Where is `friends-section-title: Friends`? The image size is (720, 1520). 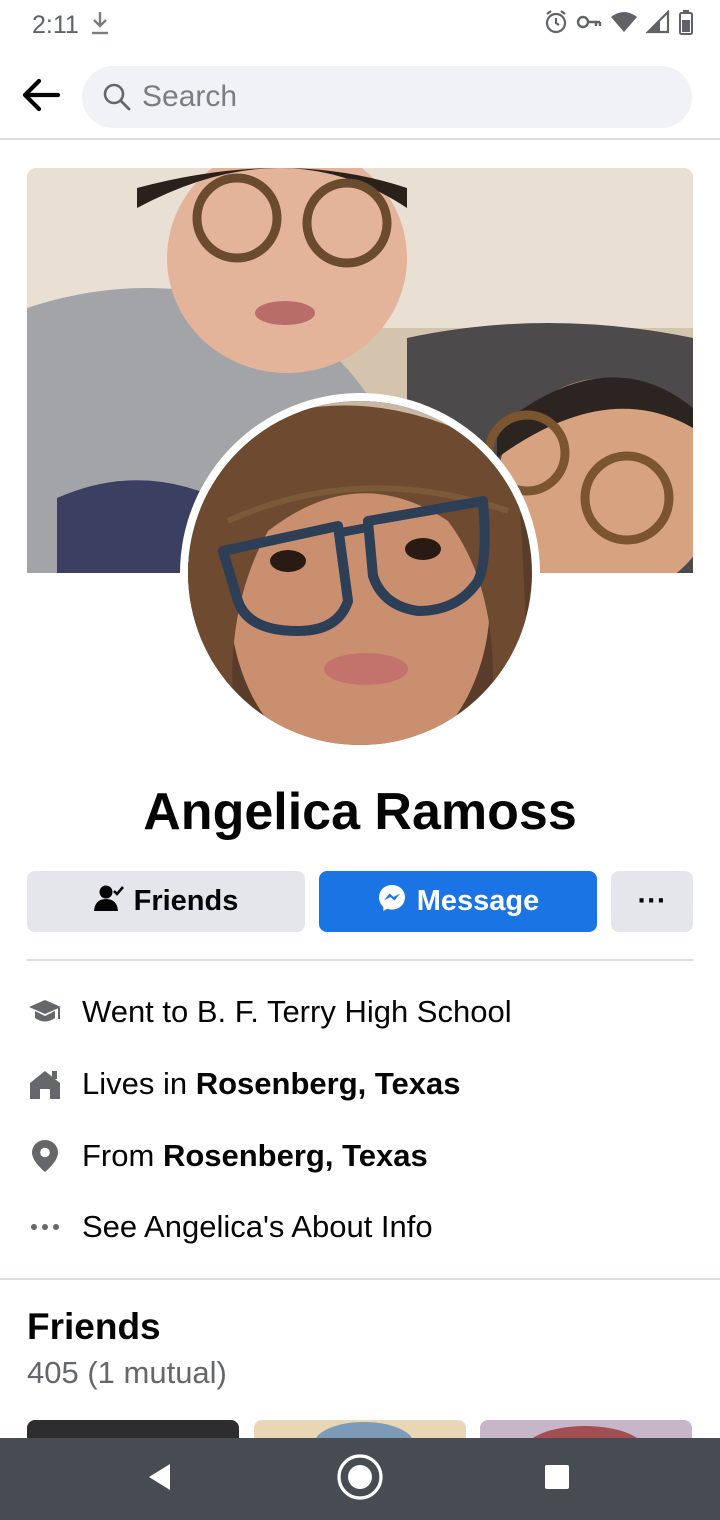 friends-section-title: Friends is located at coordinates (94, 1327).